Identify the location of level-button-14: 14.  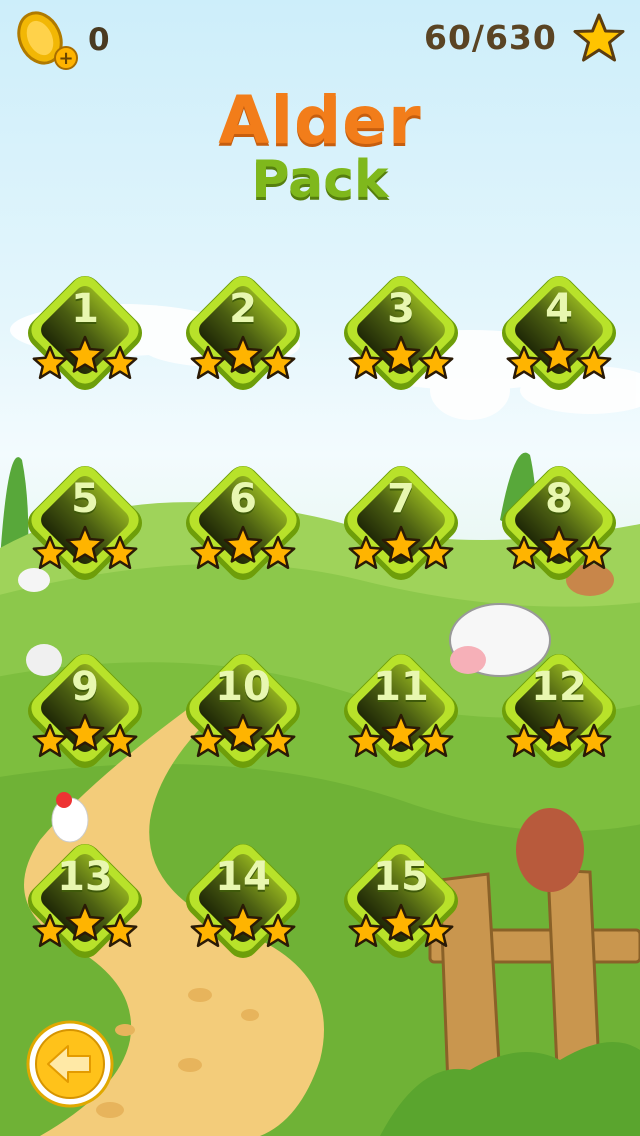
(243, 901).